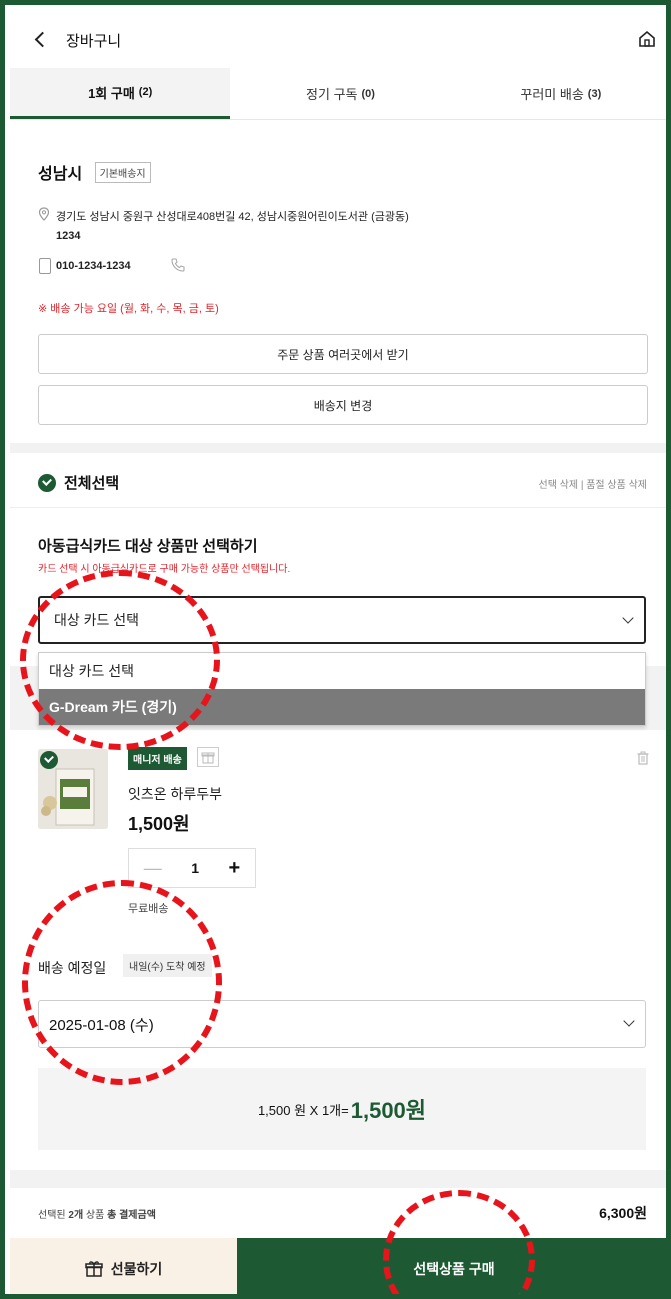 Image resolution: width=671 pixels, height=1299 pixels. Describe the element at coordinates (342, 671) in the screenshot. I see `card-option: 대상 카드 선택` at that location.